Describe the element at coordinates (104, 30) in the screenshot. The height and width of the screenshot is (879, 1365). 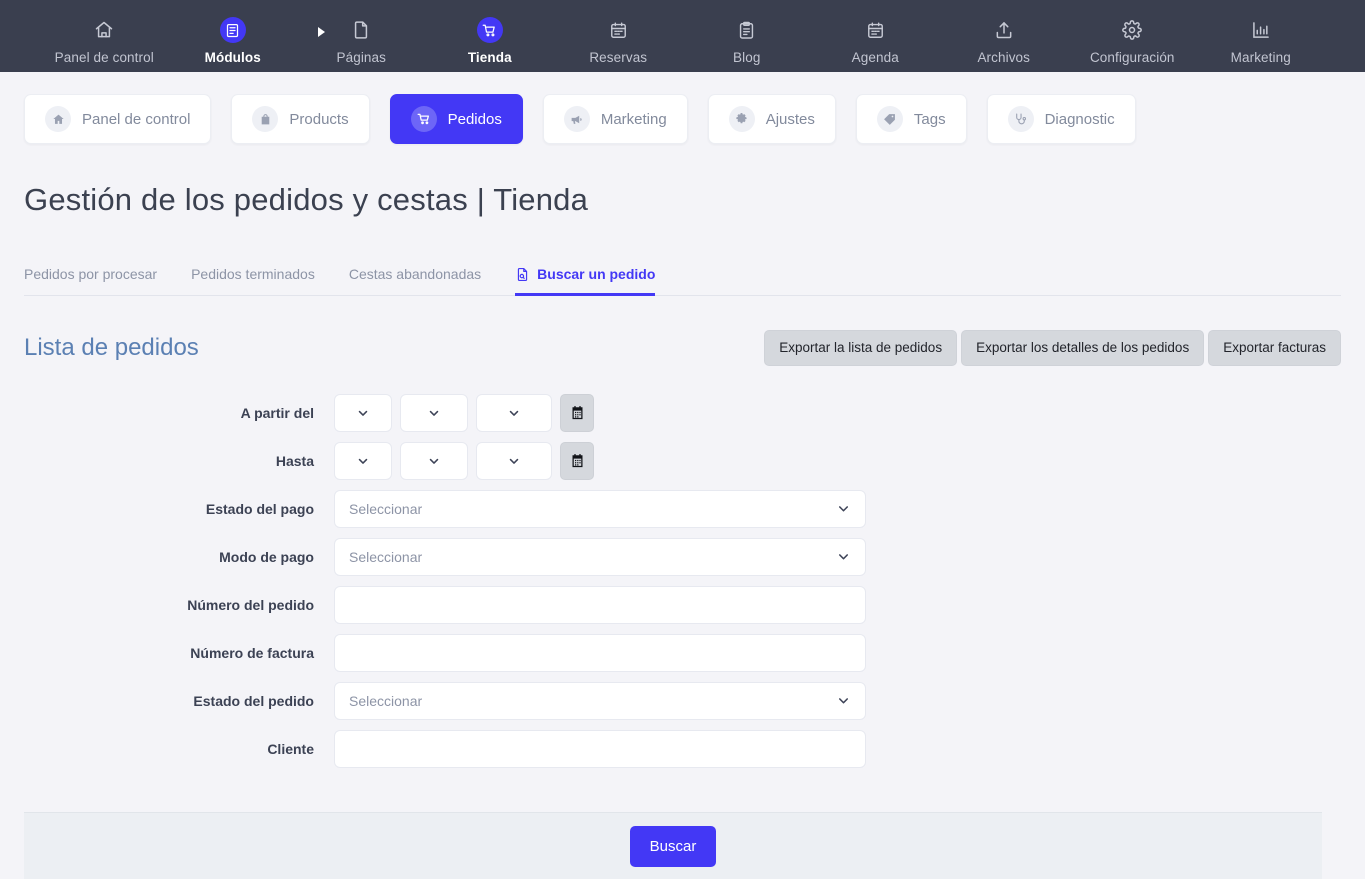
I see `home-icon` at that location.